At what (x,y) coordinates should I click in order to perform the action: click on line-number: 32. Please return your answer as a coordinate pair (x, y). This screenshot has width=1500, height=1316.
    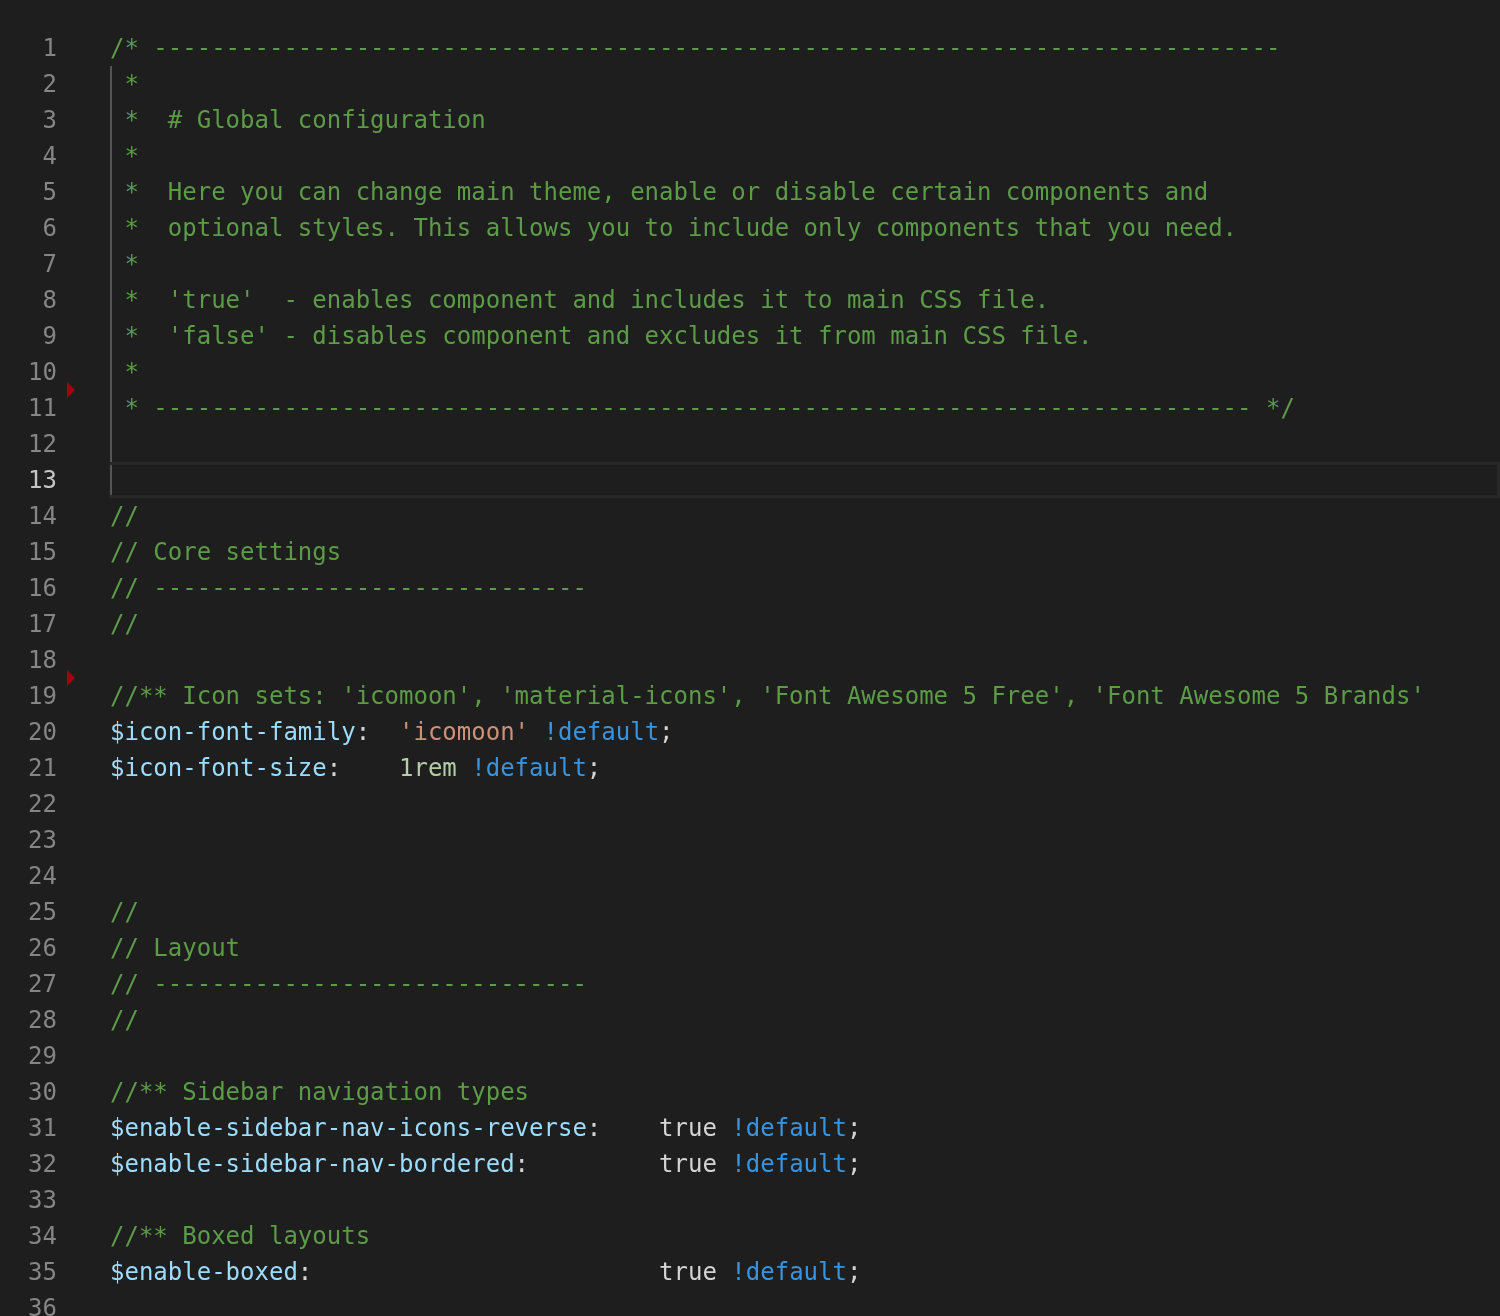
    Looking at the image, I should click on (42, 1164).